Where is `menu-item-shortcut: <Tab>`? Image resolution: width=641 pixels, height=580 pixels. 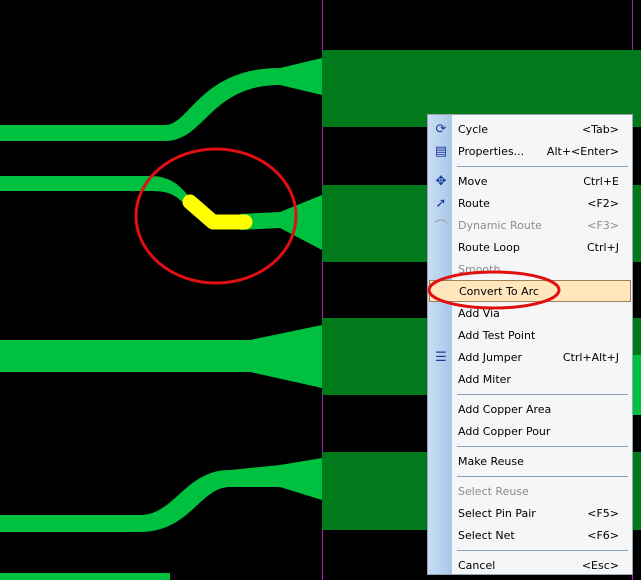 menu-item-shortcut: <Tab> is located at coordinates (600, 129).